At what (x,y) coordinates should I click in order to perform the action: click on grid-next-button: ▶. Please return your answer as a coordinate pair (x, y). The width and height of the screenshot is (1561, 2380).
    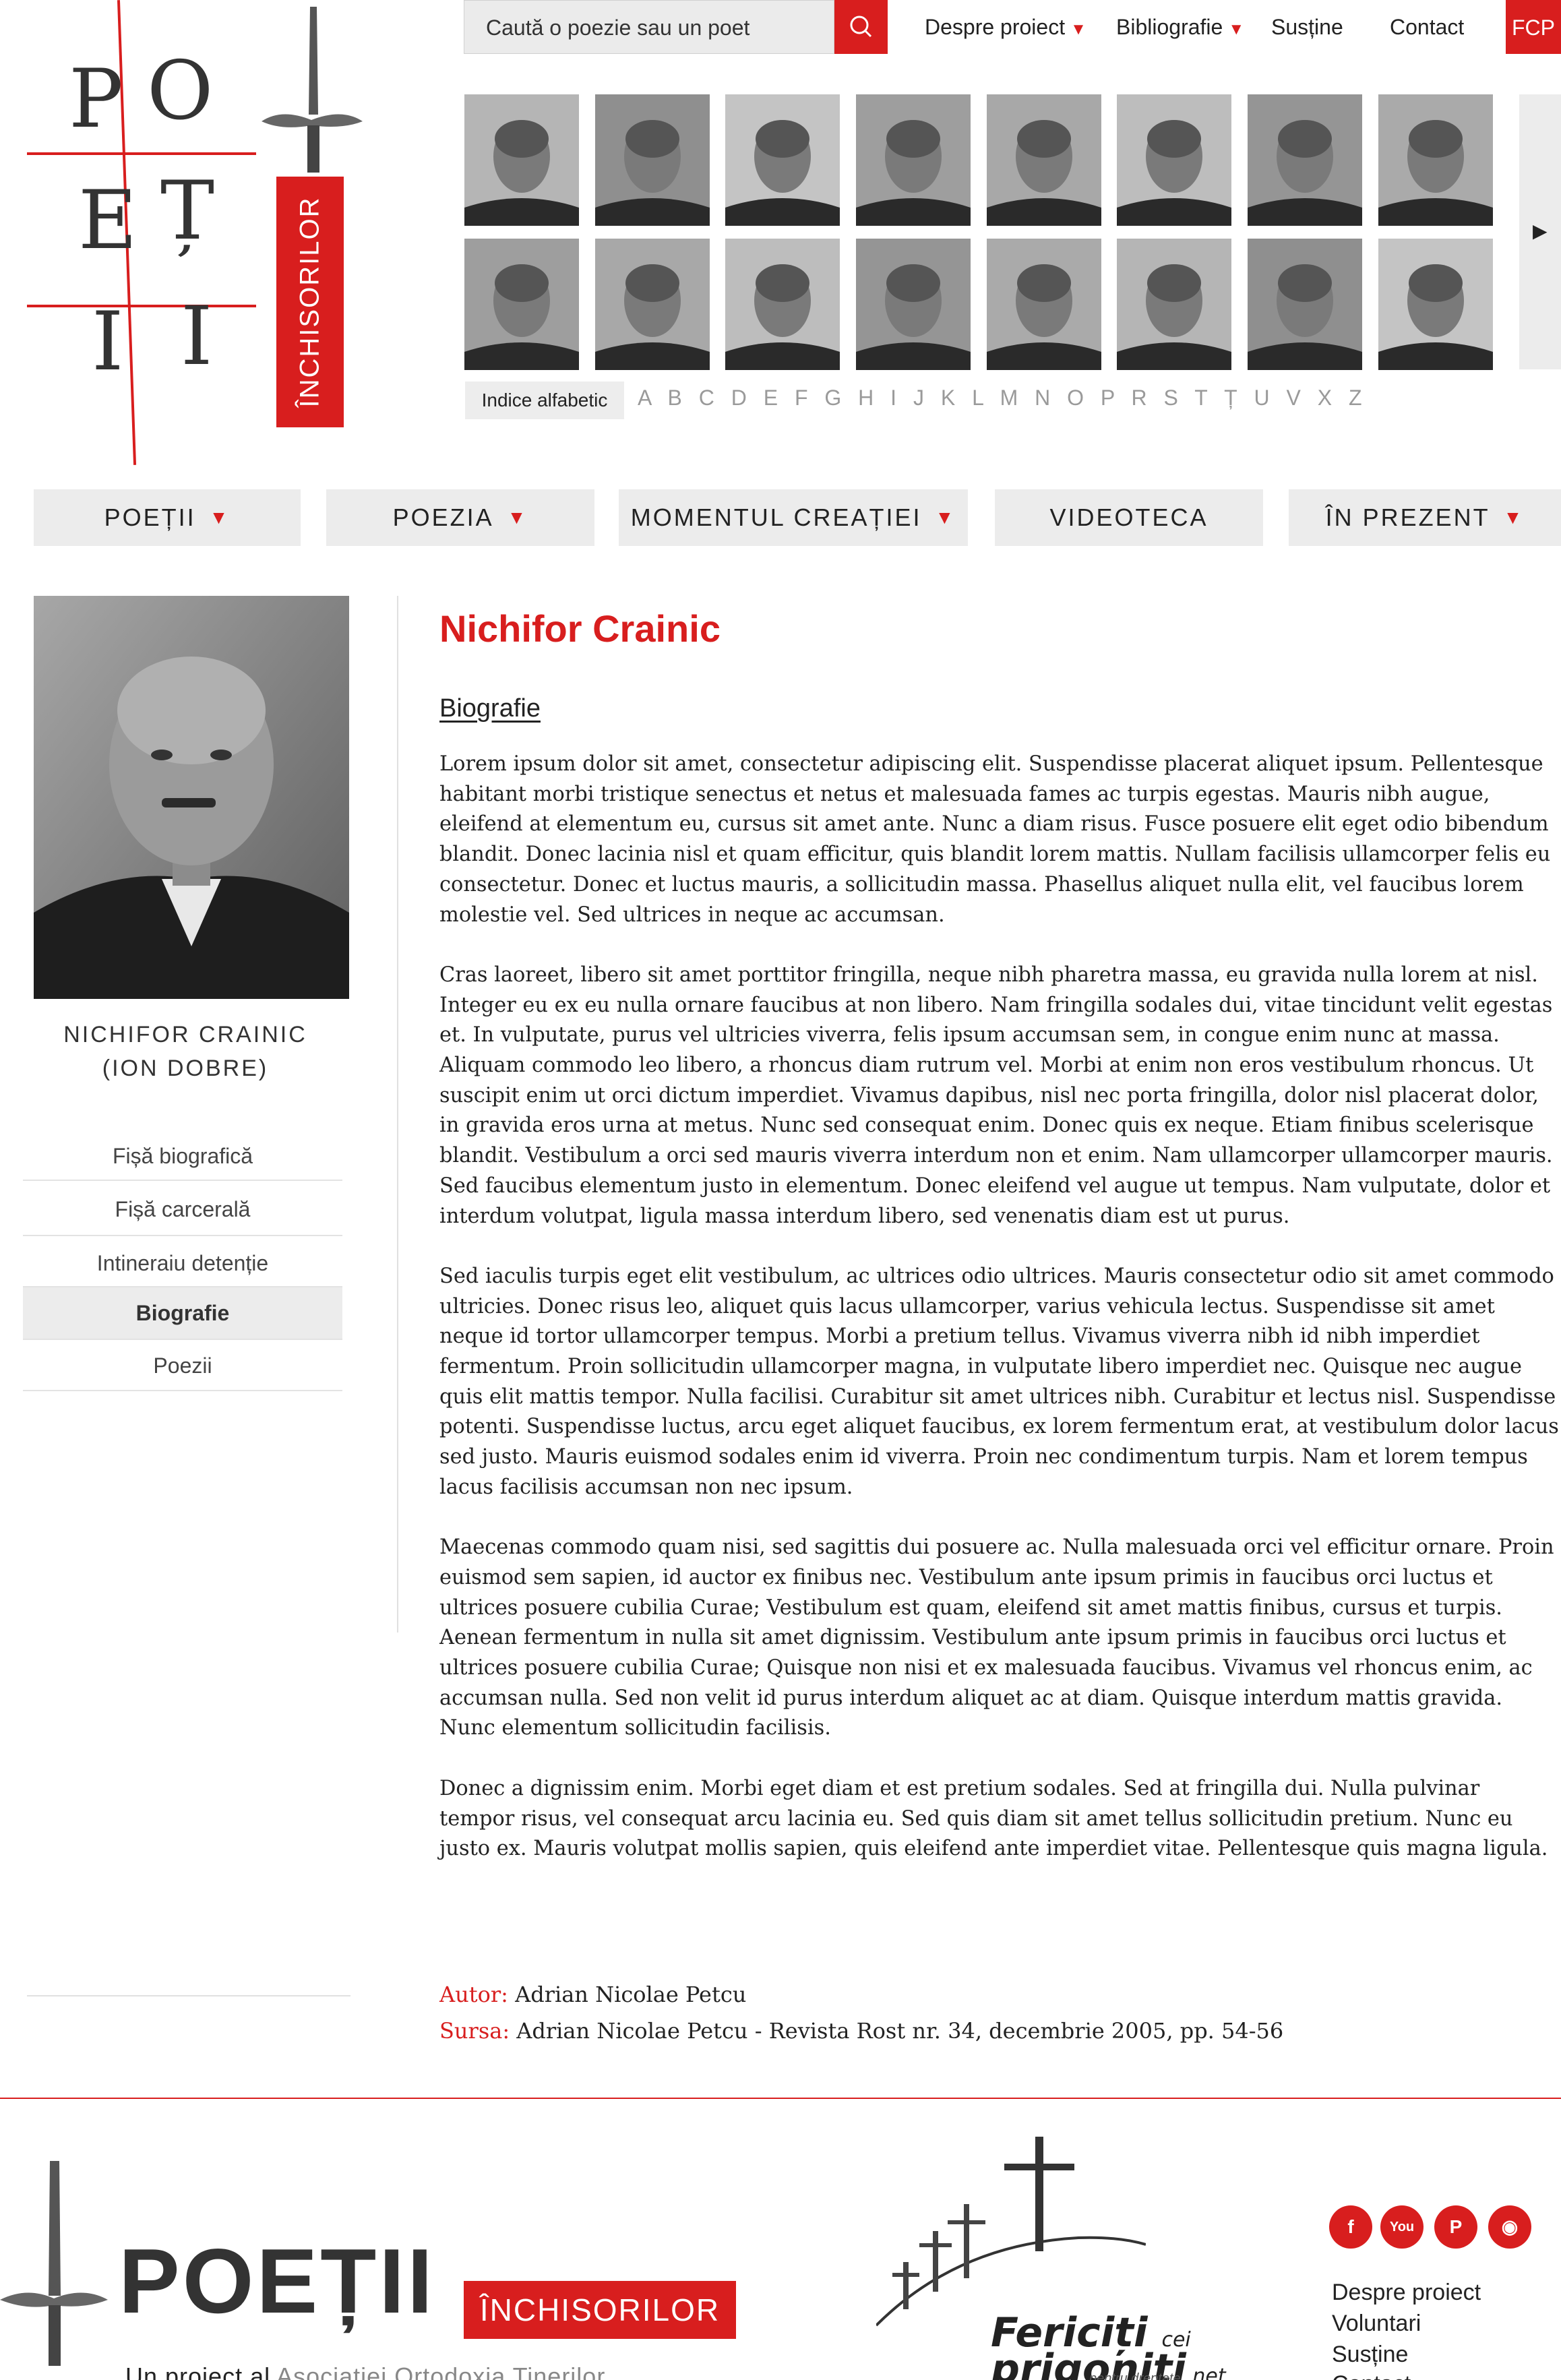
    Looking at the image, I should click on (1540, 231).